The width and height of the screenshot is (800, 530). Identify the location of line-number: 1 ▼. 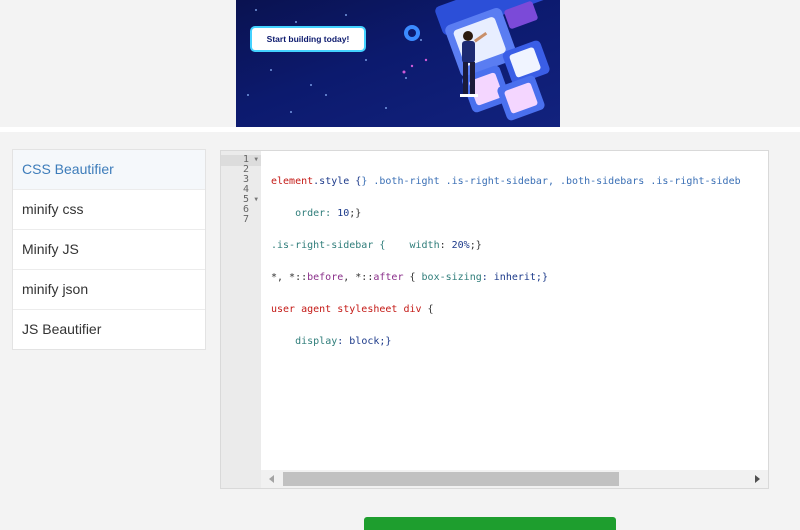
(241, 160).